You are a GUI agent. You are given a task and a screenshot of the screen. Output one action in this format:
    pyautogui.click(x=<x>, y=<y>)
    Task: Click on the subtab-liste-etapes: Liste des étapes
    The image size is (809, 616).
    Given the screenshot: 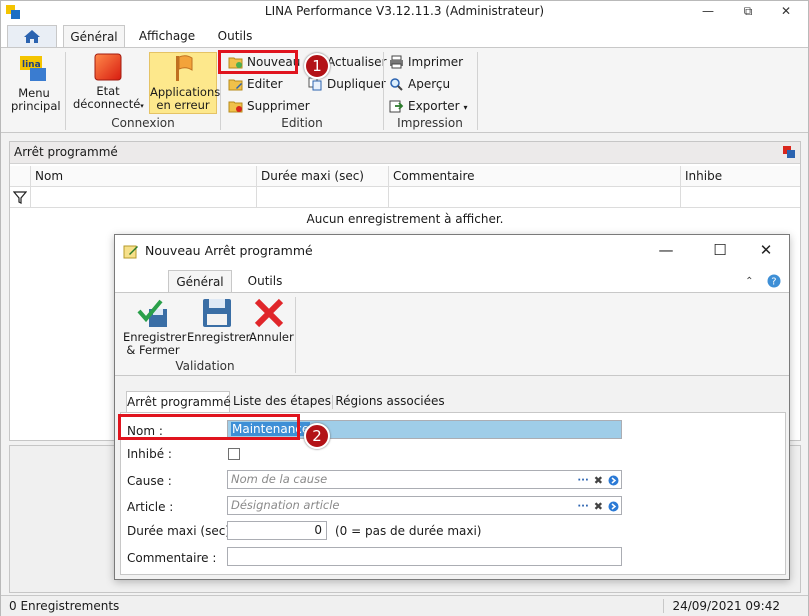 What is the action you would take?
    pyautogui.click(x=282, y=402)
    